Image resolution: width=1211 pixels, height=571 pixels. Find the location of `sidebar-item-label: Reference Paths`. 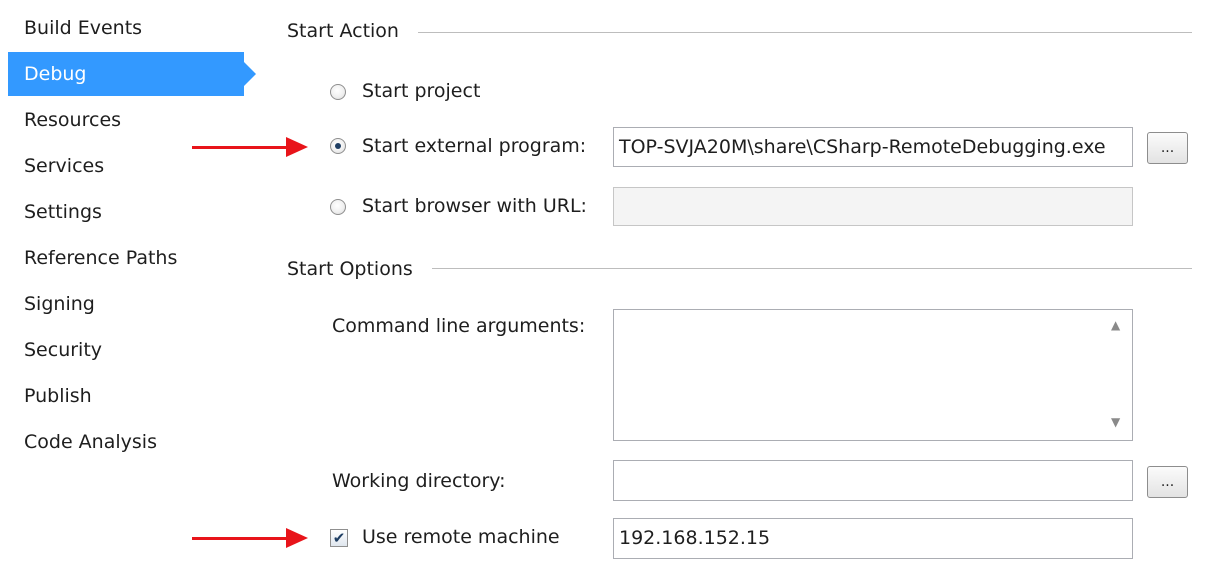

sidebar-item-label: Reference Paths is located at coordinates (101, 258).